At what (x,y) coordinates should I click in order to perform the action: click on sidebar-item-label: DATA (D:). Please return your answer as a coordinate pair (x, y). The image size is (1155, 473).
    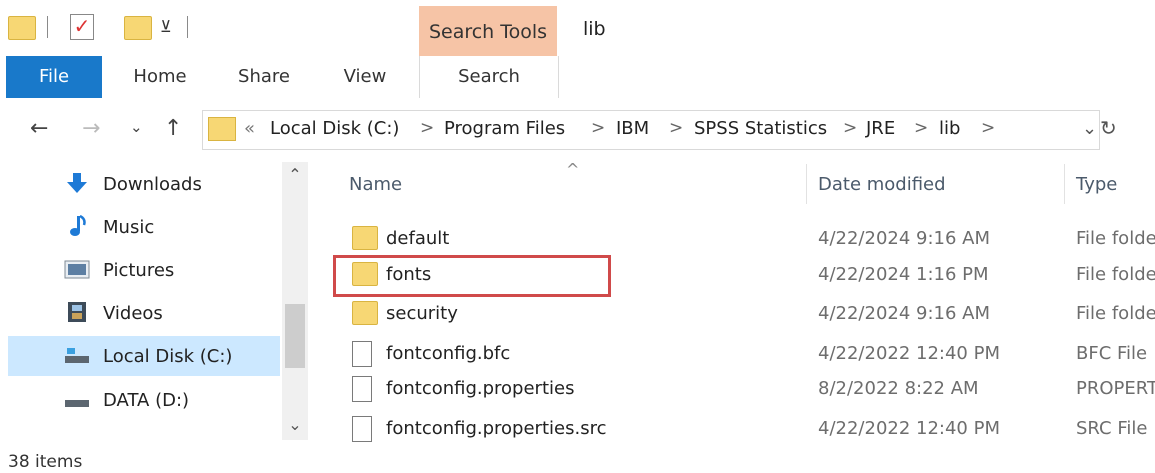
    Looking at the image, I should click on (146, 400).